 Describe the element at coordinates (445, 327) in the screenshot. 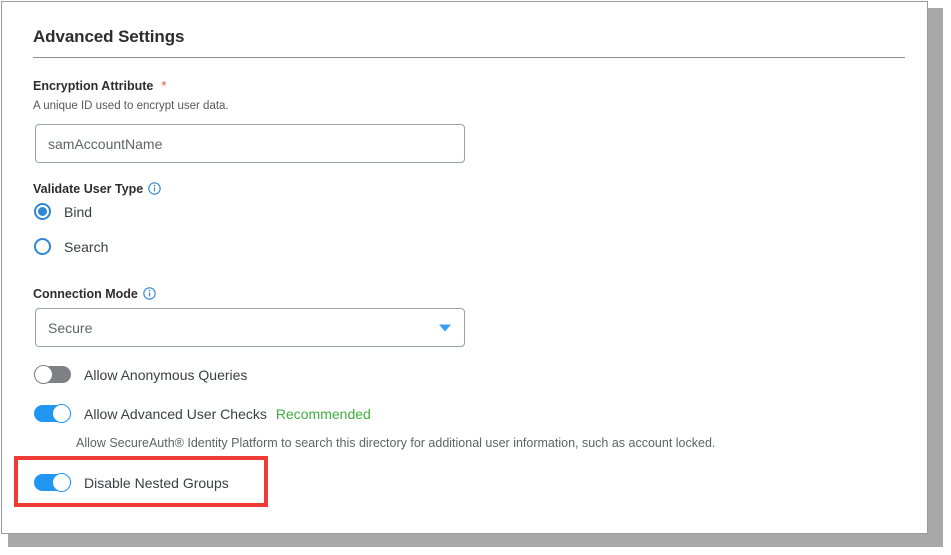

I see `chevron-down-icon` at that location.